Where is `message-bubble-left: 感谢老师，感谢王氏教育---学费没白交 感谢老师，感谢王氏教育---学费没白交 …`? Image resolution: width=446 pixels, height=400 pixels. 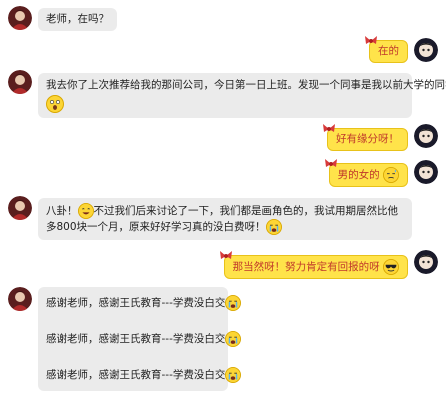 message-bubble-left: 感谢老师，感谢王氏教育---学费没白交 感谢老师，感谢王氏教育---学费没白交 … is located at coordinates (140, 339).